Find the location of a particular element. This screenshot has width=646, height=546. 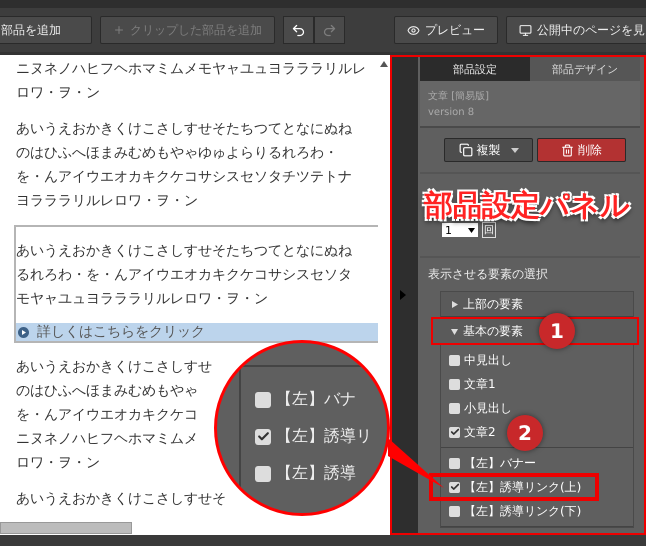

eye-icon is located at coordinates (413, 30).